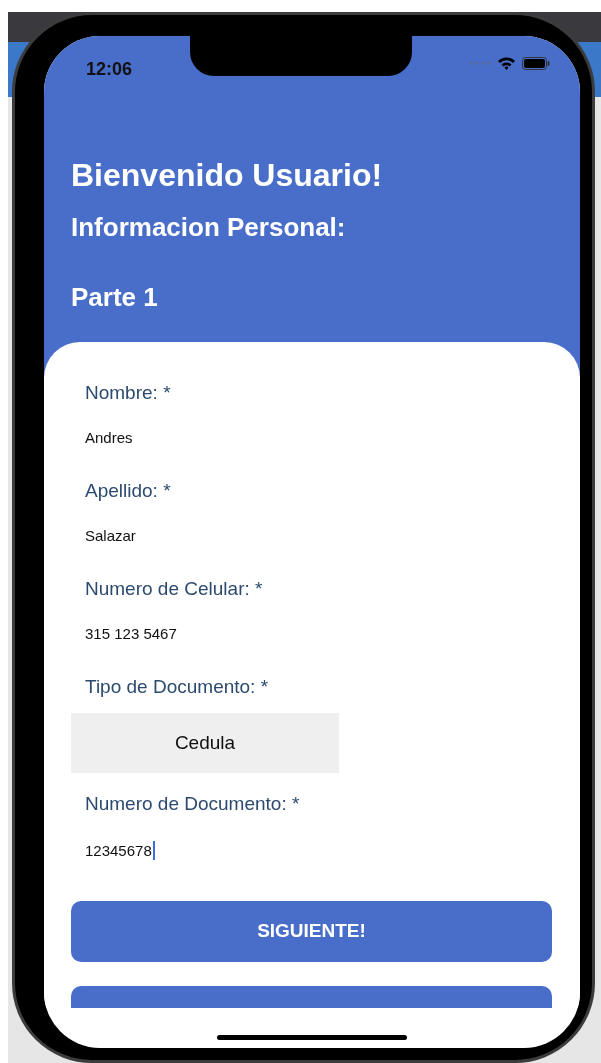 This screenshot has height=1063, width=601. Describe the element at coordinates (177, 686) in the screenshot. I see `field-label: Tipo de Documento: *` at that location.